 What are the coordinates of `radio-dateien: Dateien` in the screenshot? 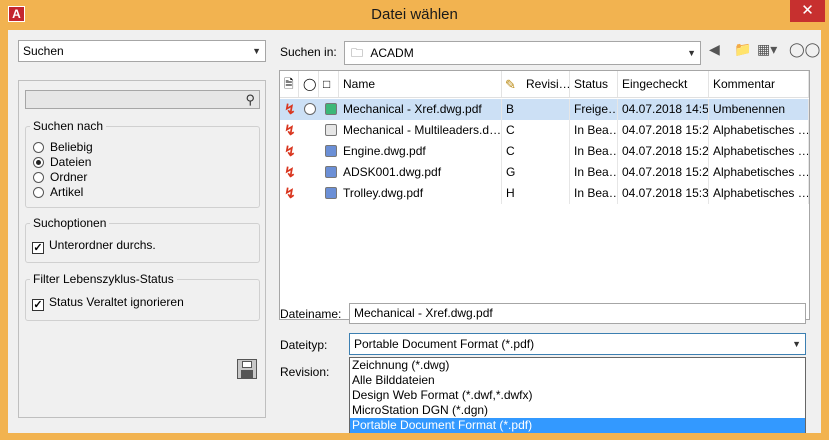 It's located at (62, 162).